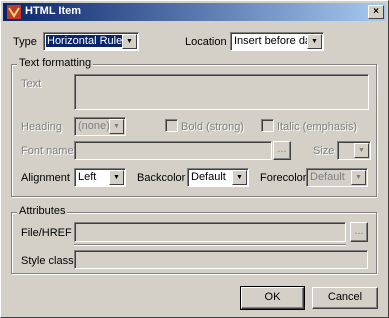 The height and width of the screenshot is (318, 389). I want to click on ok-button: OK, so click(272, 298).